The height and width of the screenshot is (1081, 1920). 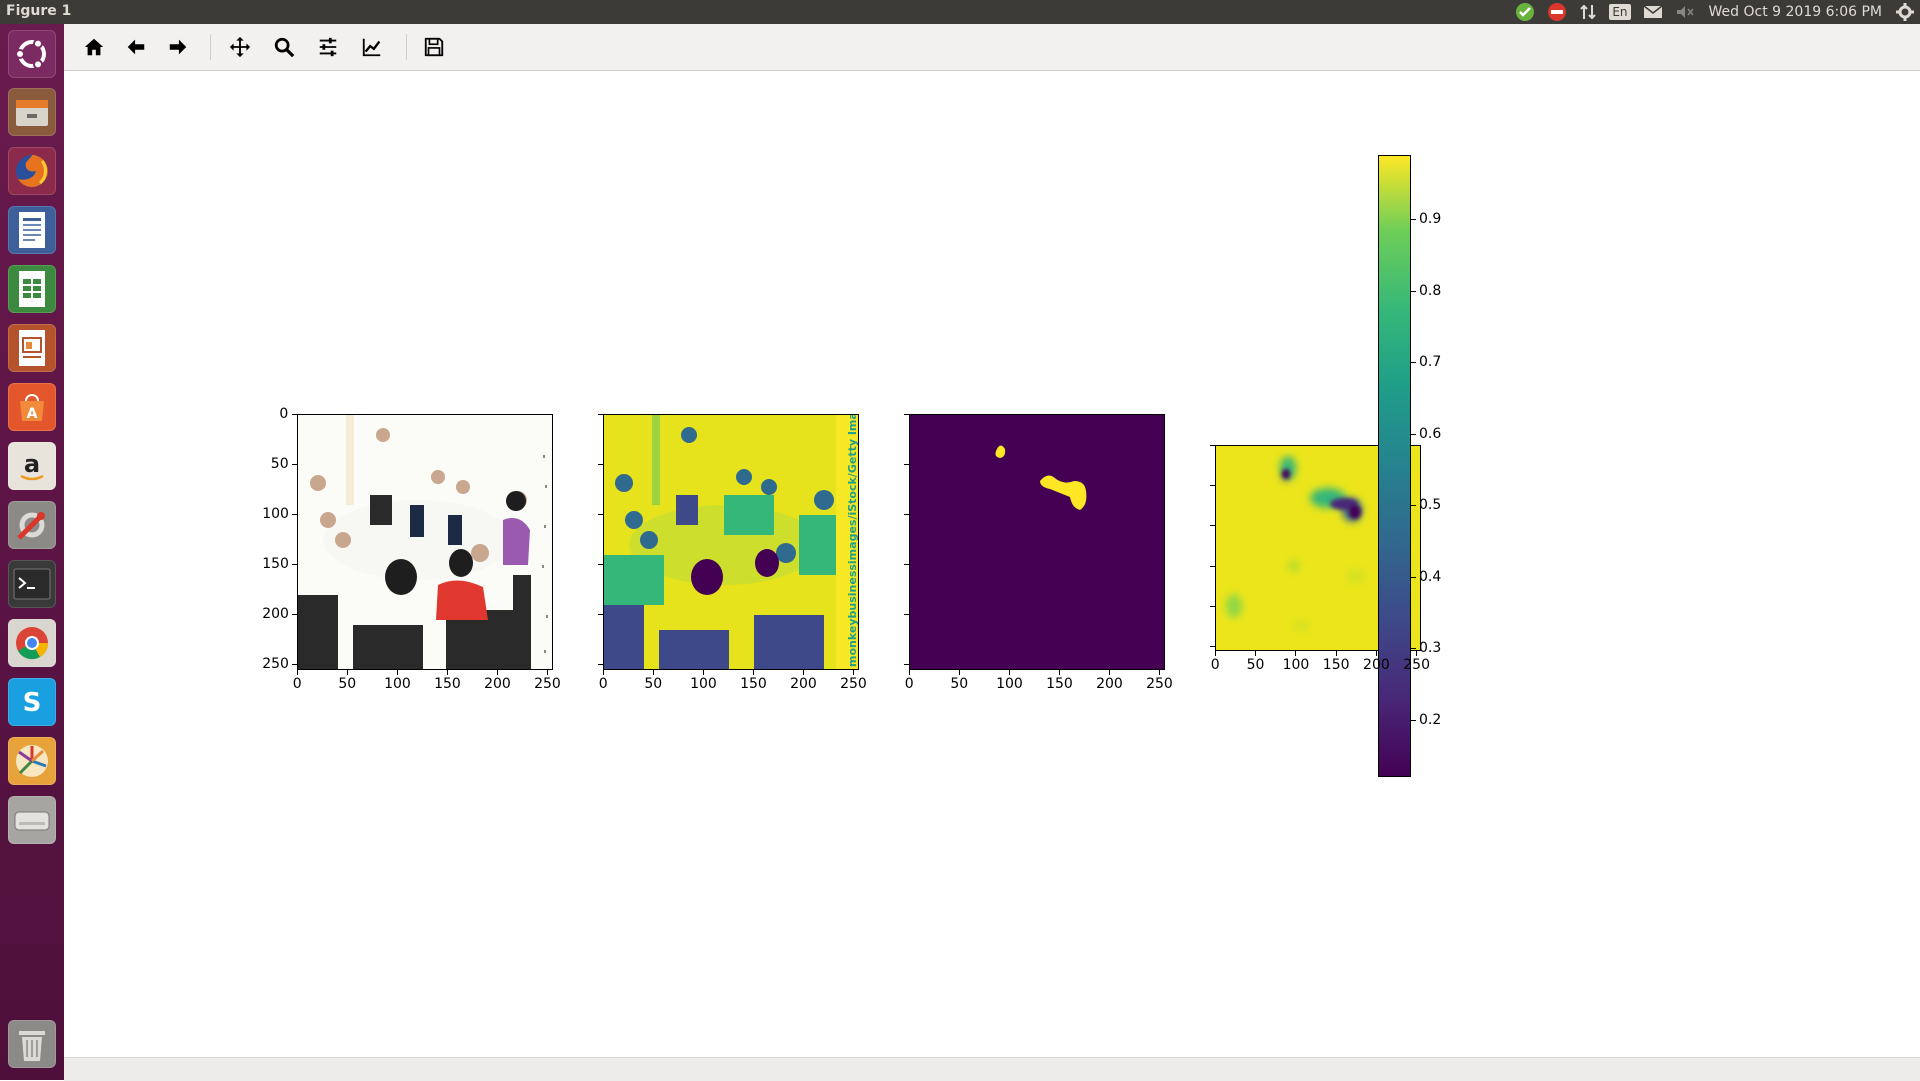 What do you see at coordinates (1430, 648) in the screenshot?
I see `colorbar-tick-label: 0.3` at bounding box center [1430, 648].